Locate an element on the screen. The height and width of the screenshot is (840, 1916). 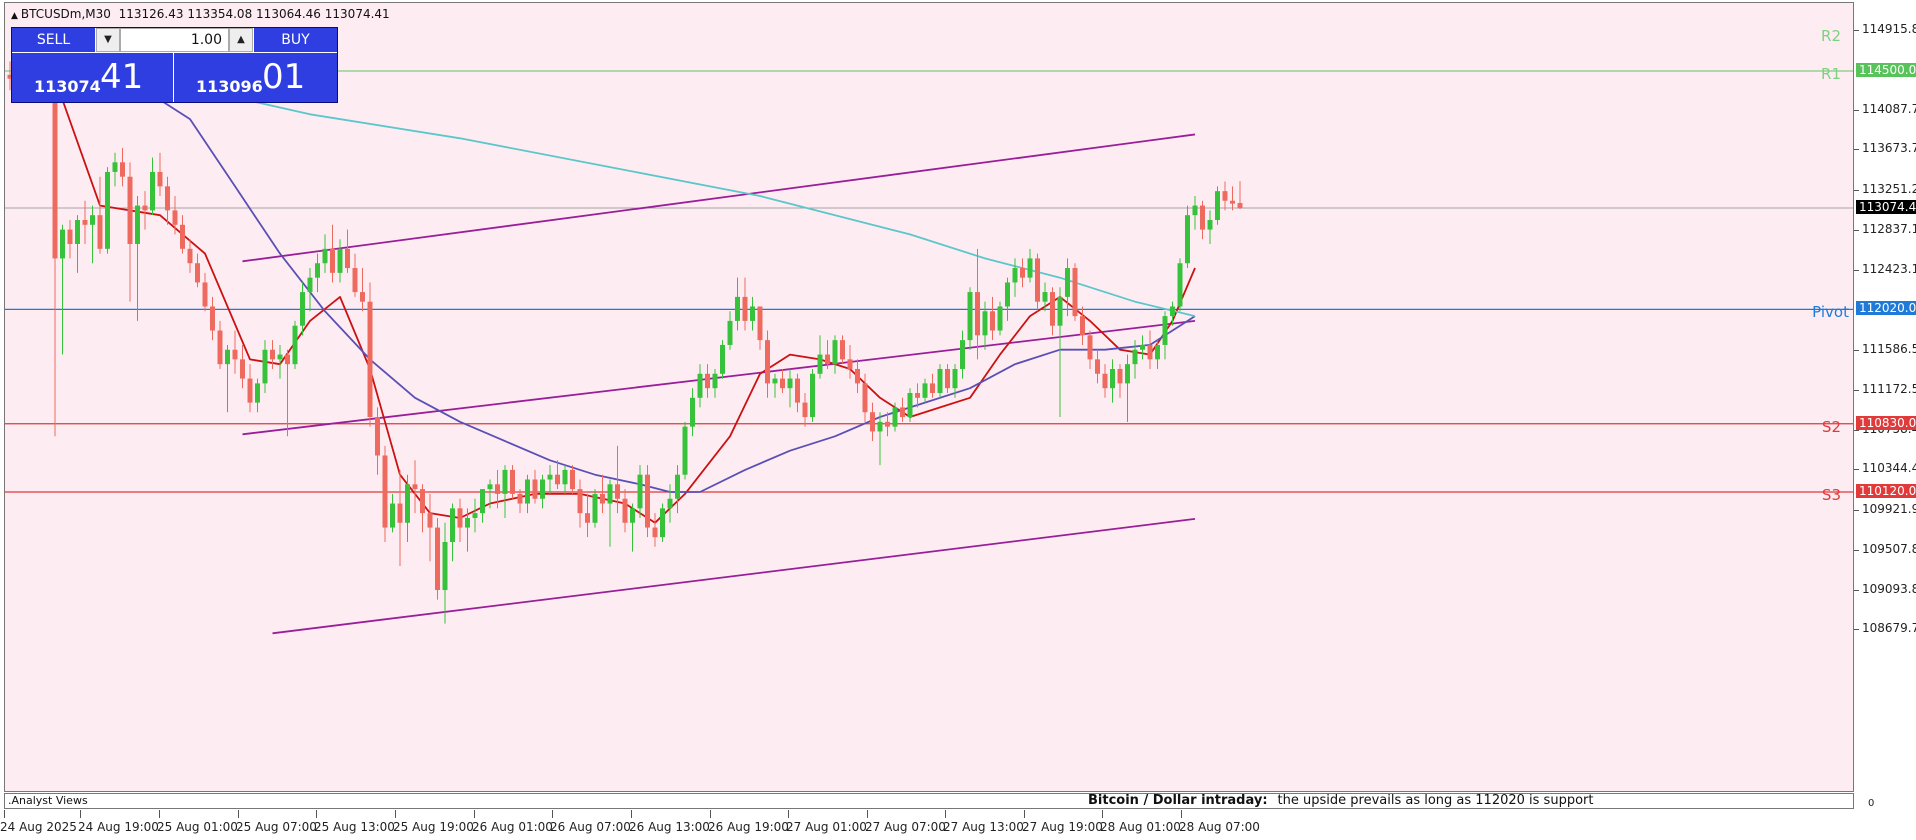
buy-button: BUY is located at coordinates (295, 40).